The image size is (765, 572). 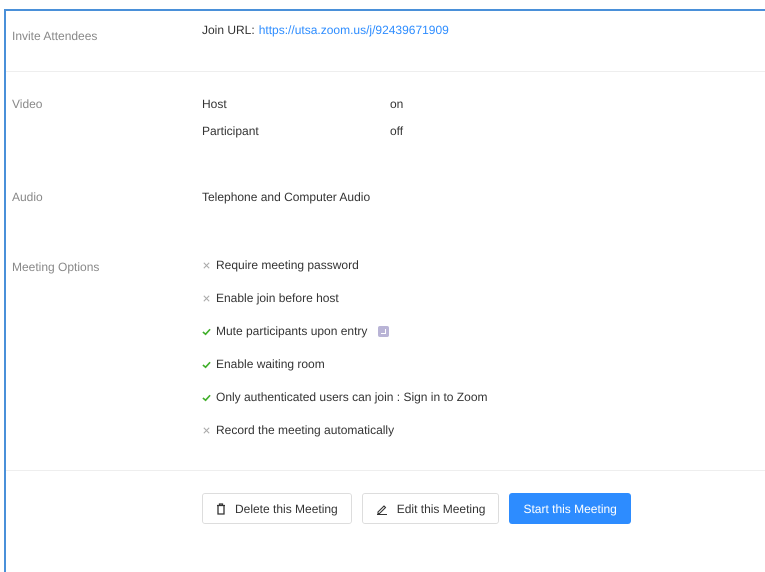 What do you see at coordinates (55, 267) in the screenshot?
I see `section-label: Meeting Options` at bounding box center [55, 267].